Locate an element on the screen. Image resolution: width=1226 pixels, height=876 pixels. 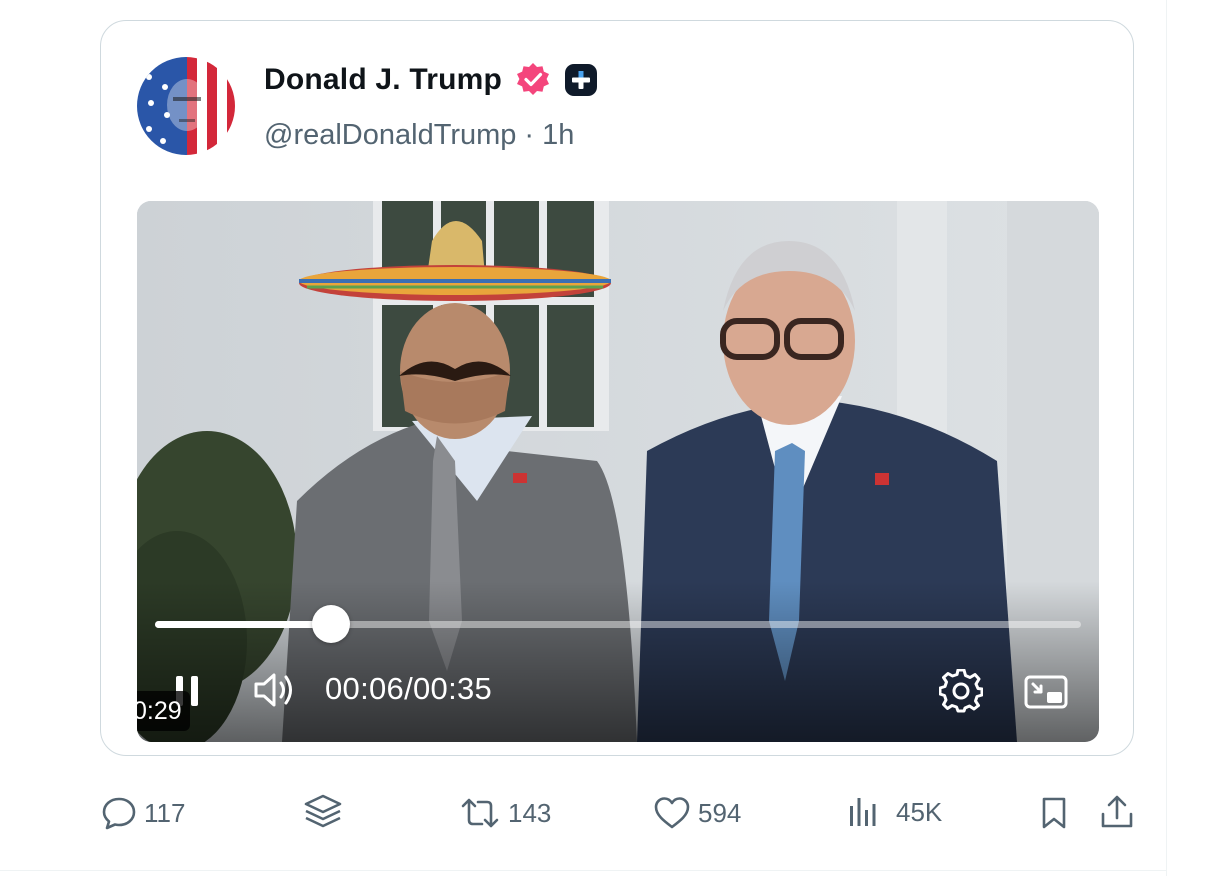
avatar is located at coordinates (186, 106).